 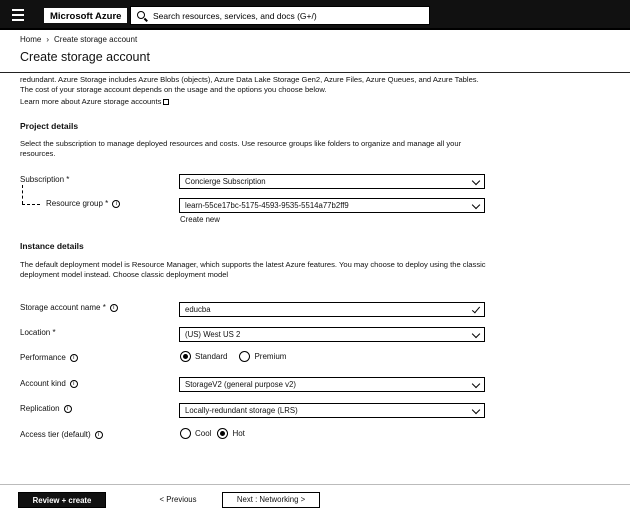 I want to click on access-tier-radio-group: Cool Hot, so click(x=212, y=433).